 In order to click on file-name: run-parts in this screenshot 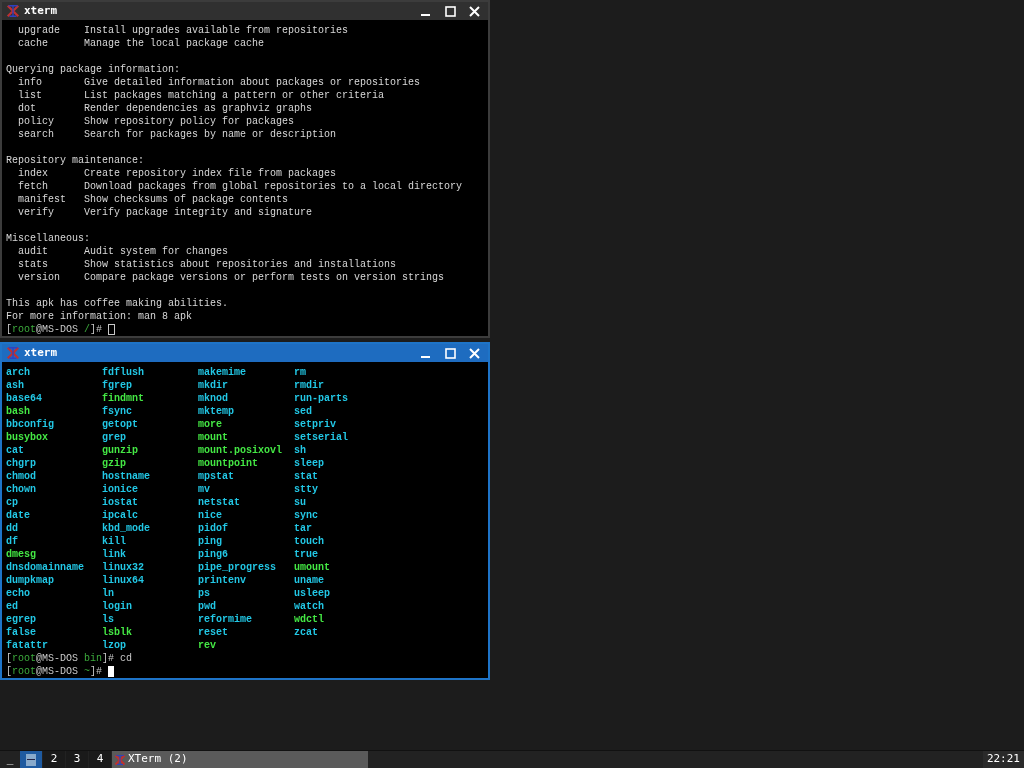, I will do `click(321, 398)`.